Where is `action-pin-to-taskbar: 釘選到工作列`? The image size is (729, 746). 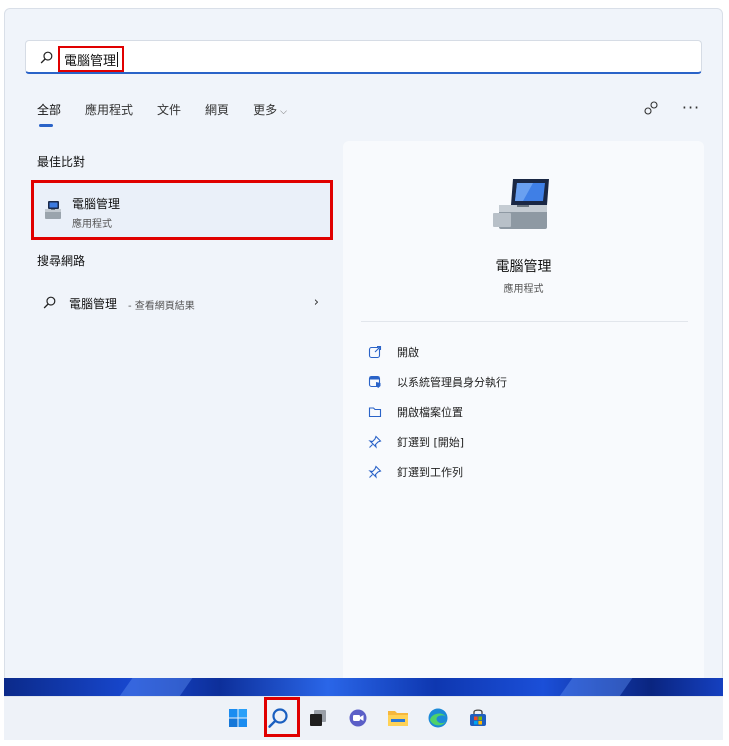
action-pin-to-taskbar: 釘選到工作列 is located at coordinates (437, 472).